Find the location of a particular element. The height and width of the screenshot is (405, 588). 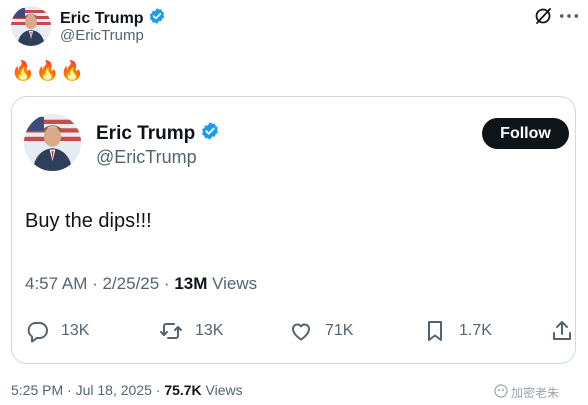

watermark-logo-icon is located at coordinates (501, 392).